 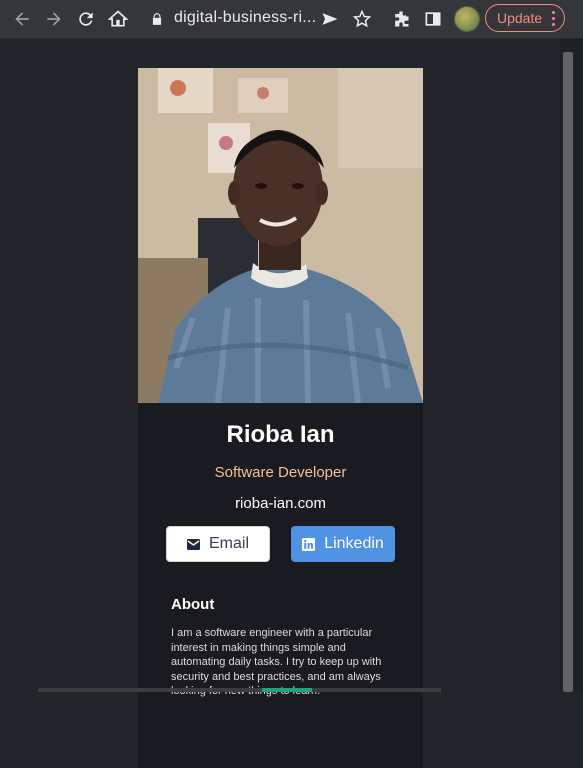 What do you see at coordinates (553, 18) in the screenshot?
I see `more-menu-icon` at bounding box center [553, 18].